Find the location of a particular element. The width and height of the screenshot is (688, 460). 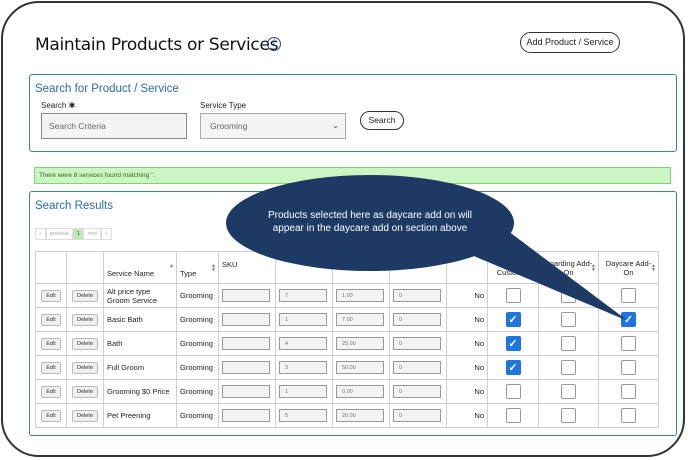

daycare-addon-cell is located at coordinates (628, 415).